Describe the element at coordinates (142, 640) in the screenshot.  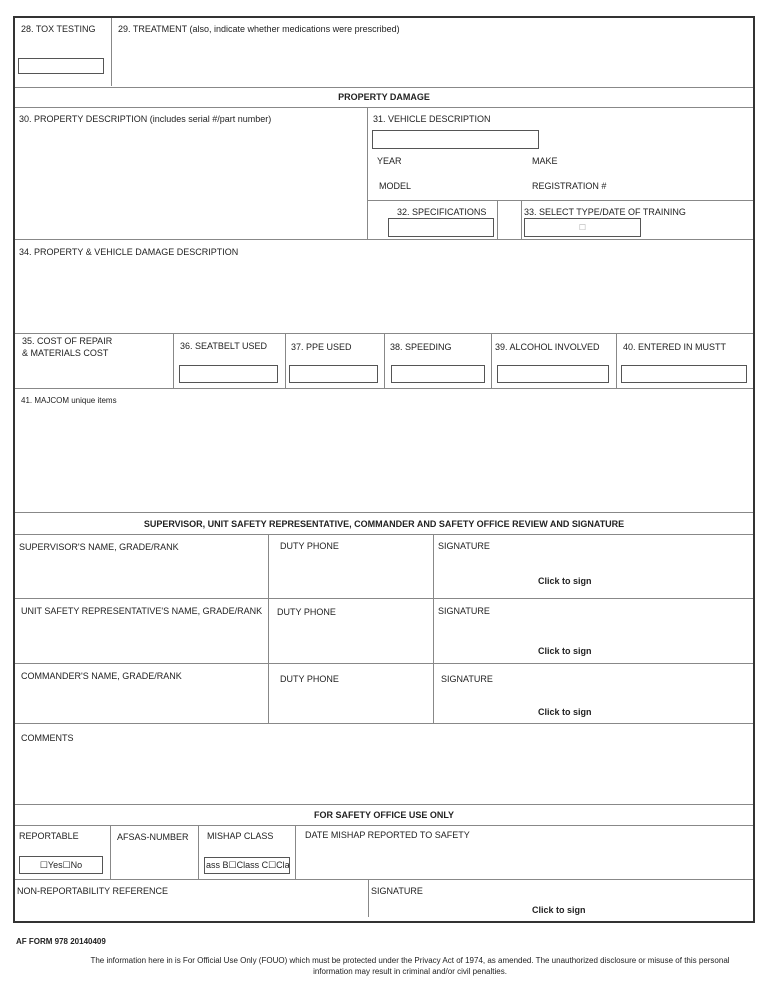
I see `unit-safety-rep-name-field` at that location.